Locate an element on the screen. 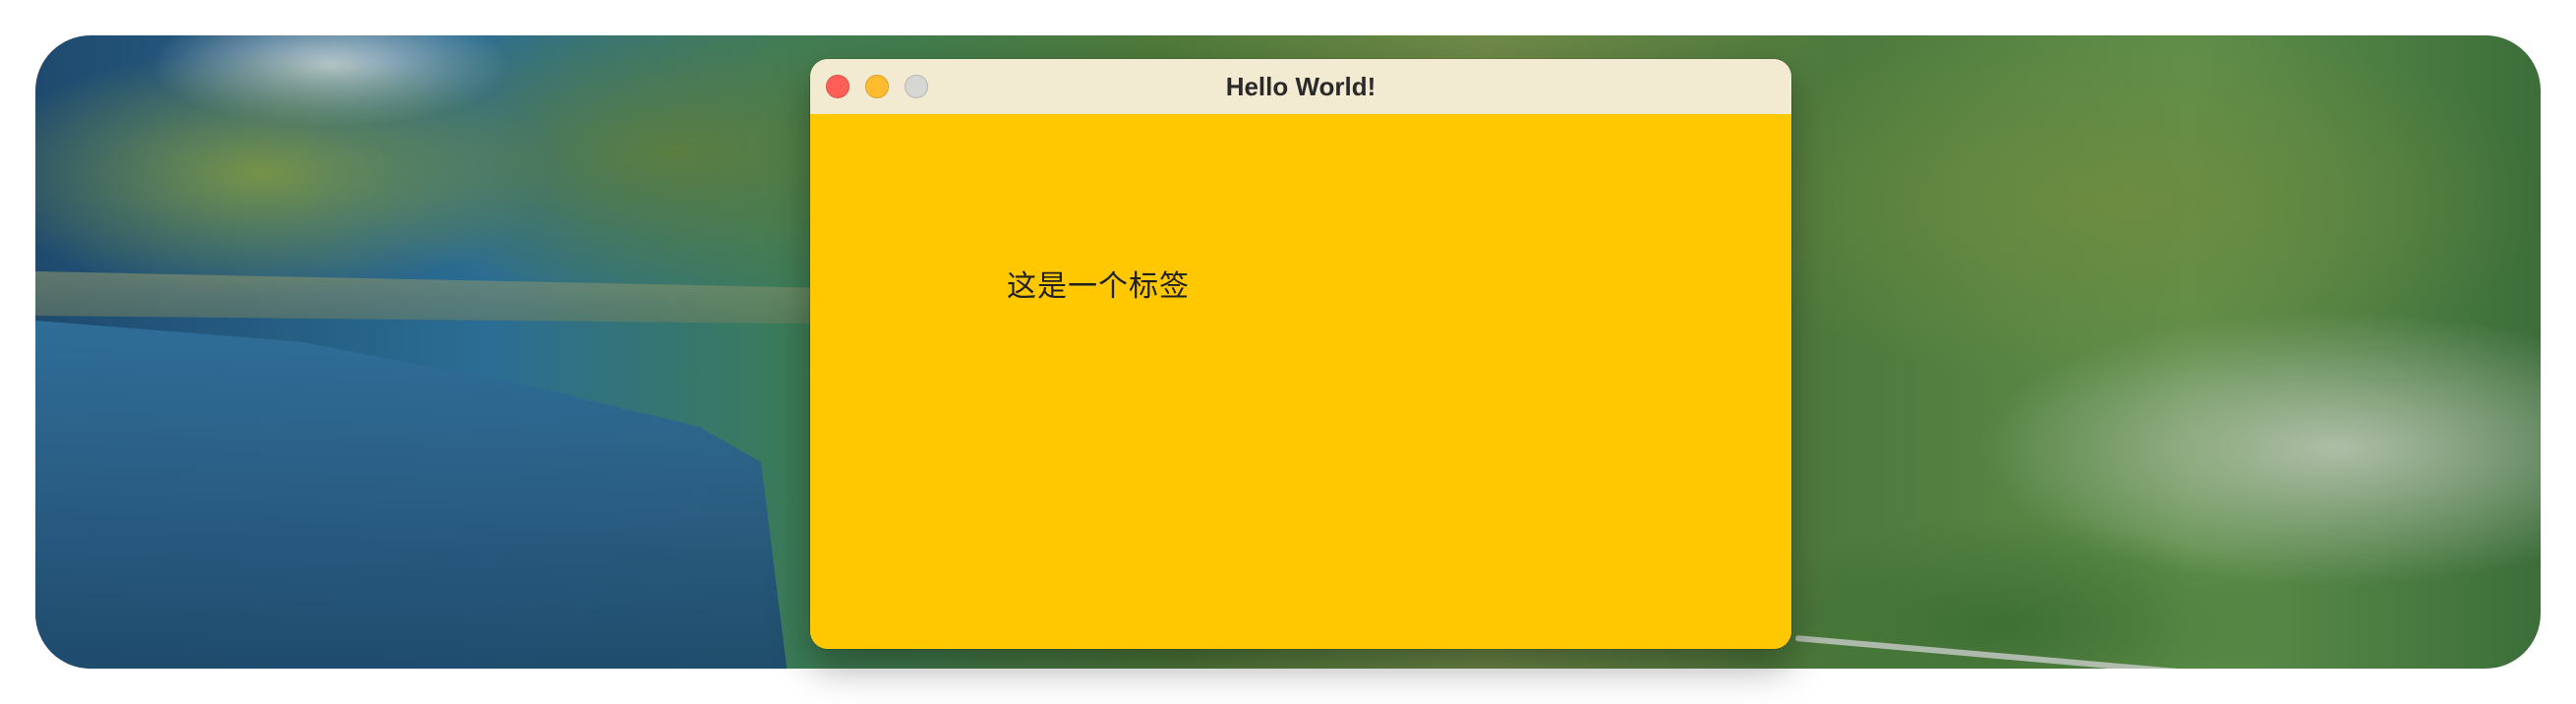 The image size is (2576, 704). window-titlebar: Hello World! is located at coordinates (1300, 87).